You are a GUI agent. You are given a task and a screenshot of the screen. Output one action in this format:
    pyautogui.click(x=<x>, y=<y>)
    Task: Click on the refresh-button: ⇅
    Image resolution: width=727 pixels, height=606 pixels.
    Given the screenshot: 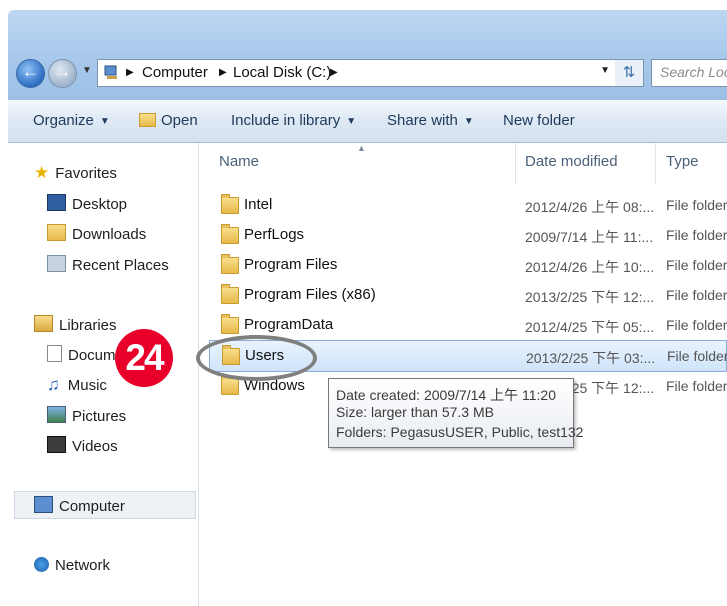 What is the action you would take?
    pyautogui.click(x=629, y=73)
    